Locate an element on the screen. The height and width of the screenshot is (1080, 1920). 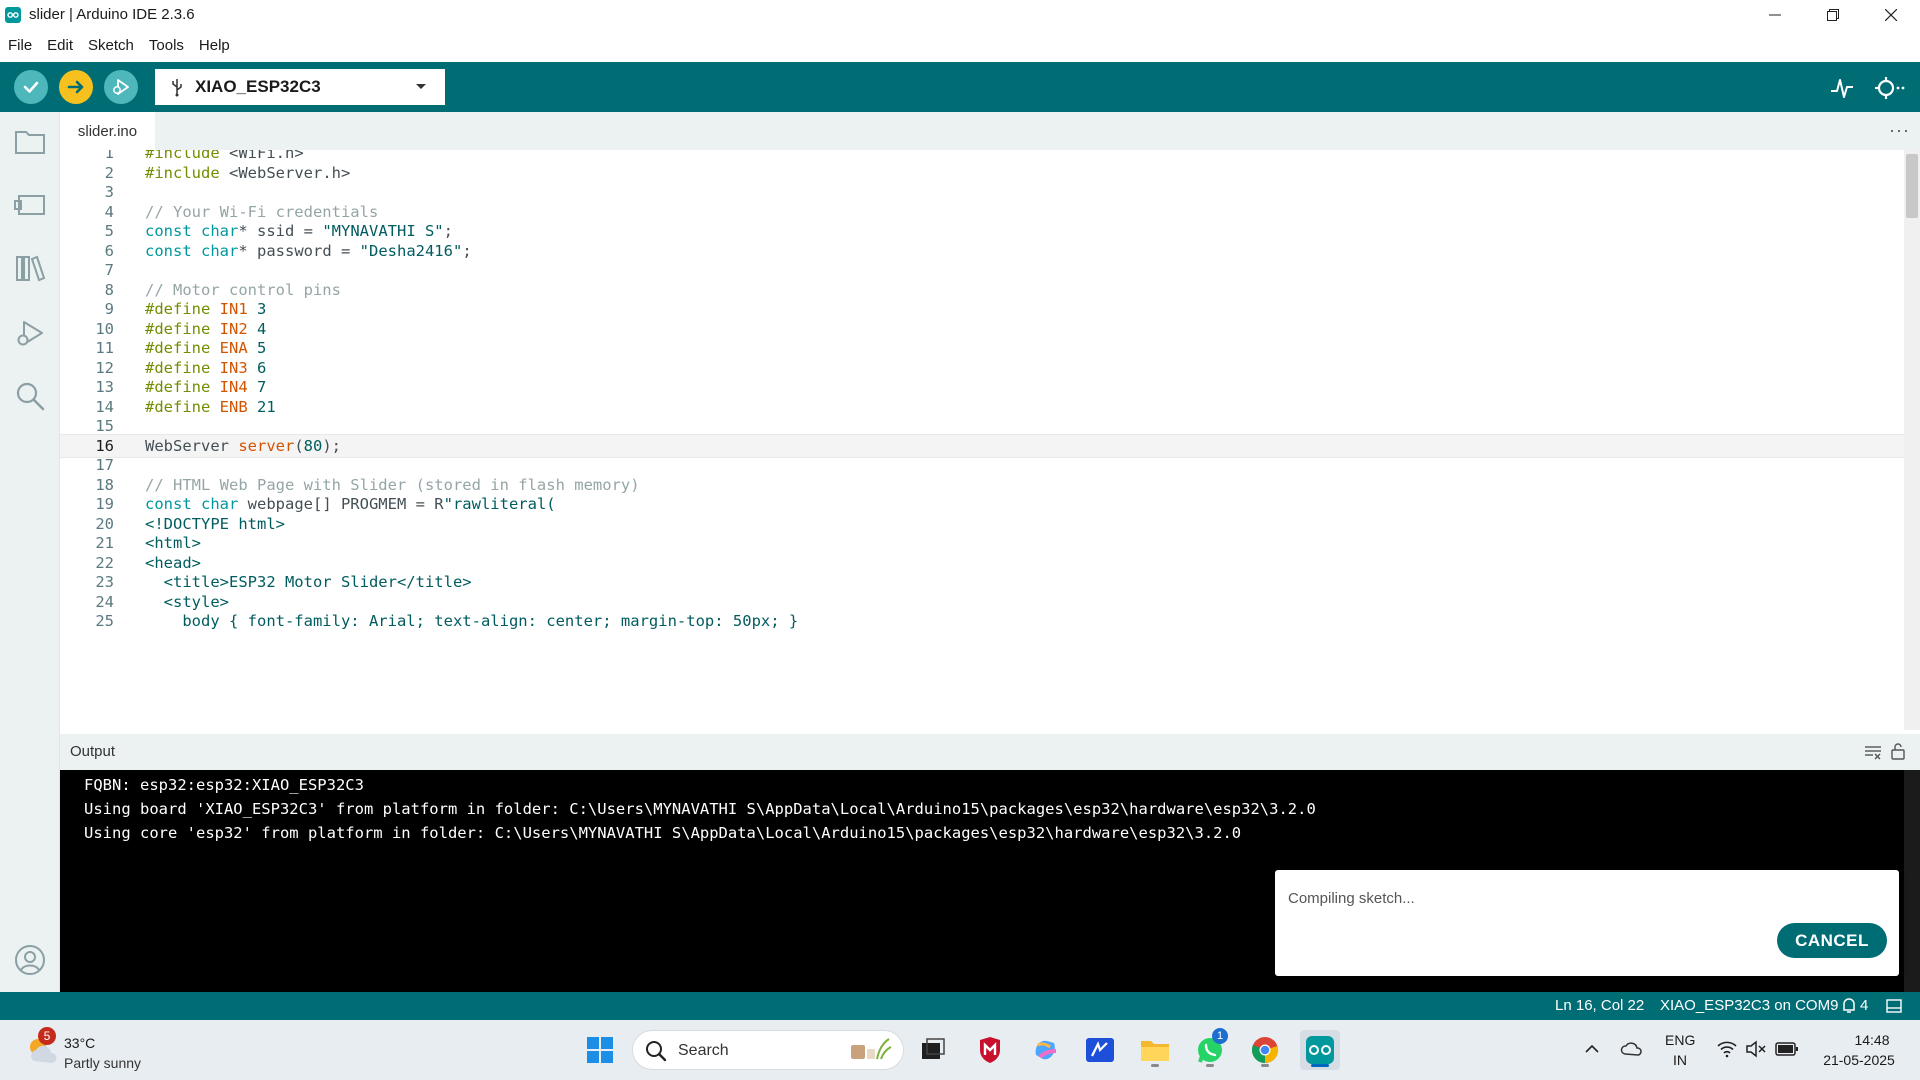
task-view-button is located at coordinates (933, 1050).